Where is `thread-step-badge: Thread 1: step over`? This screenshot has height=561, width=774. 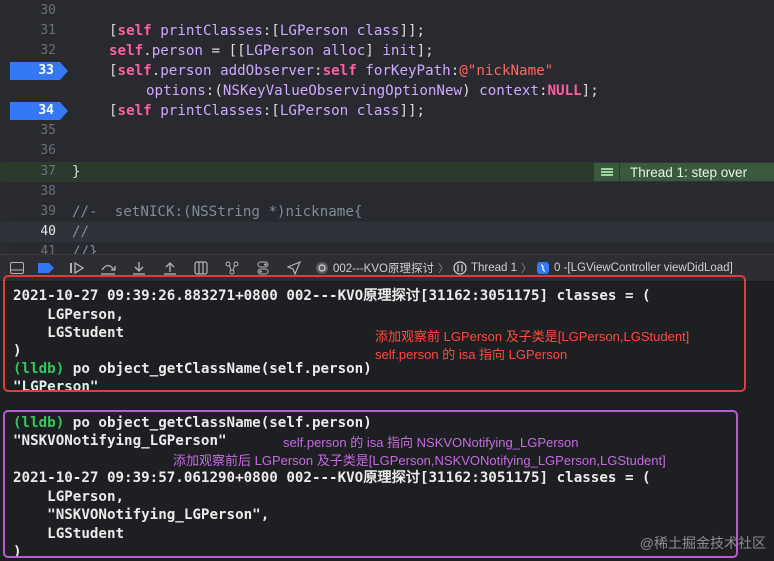
thread-step-badge: Thread 1: step over is located at coordinates (684, 172).